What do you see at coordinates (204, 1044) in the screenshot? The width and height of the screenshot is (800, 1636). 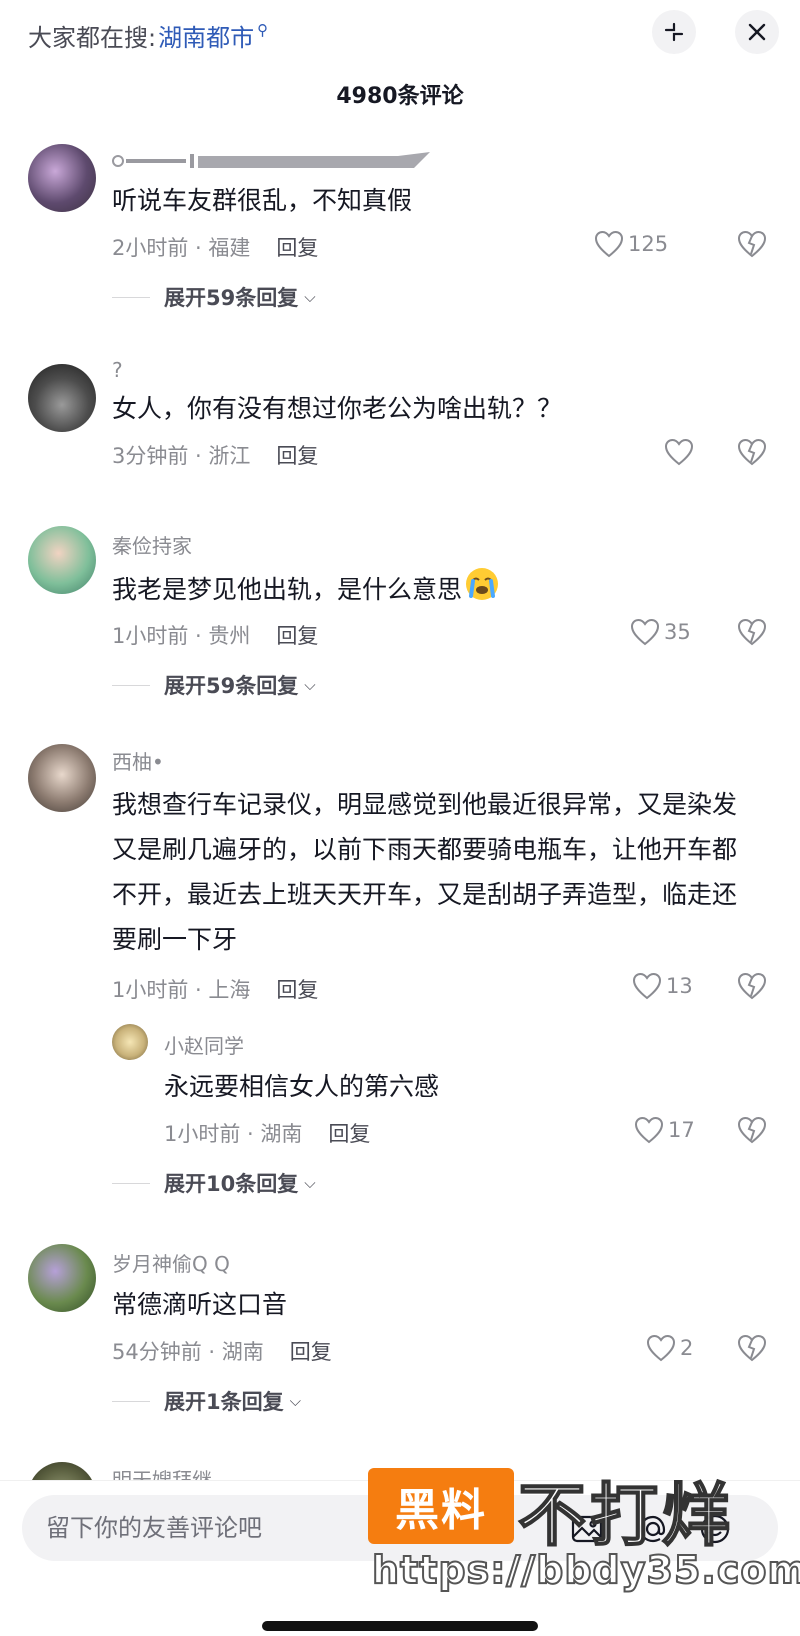 I see `reply-username: 小赵同学` at bounding box center [204, 1044].